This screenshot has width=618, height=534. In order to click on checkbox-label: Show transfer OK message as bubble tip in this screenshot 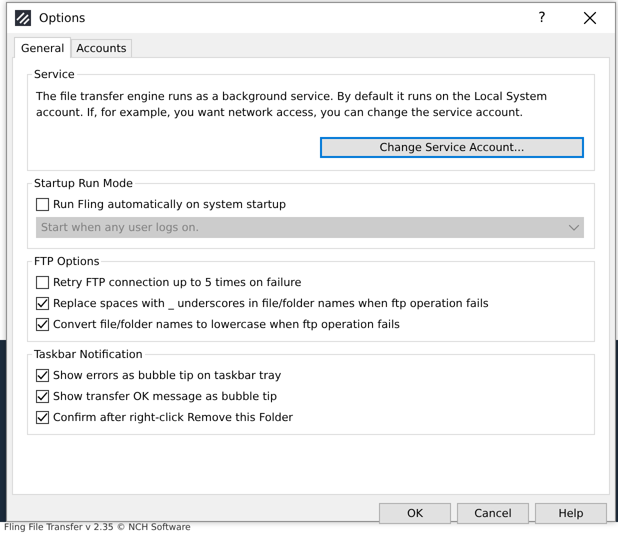, I will do `click(165, 396)`.